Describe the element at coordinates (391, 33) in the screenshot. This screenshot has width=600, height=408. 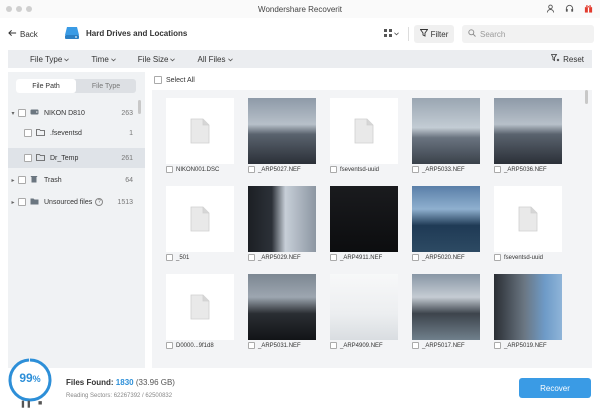
I see `view-mode-button` at that location.